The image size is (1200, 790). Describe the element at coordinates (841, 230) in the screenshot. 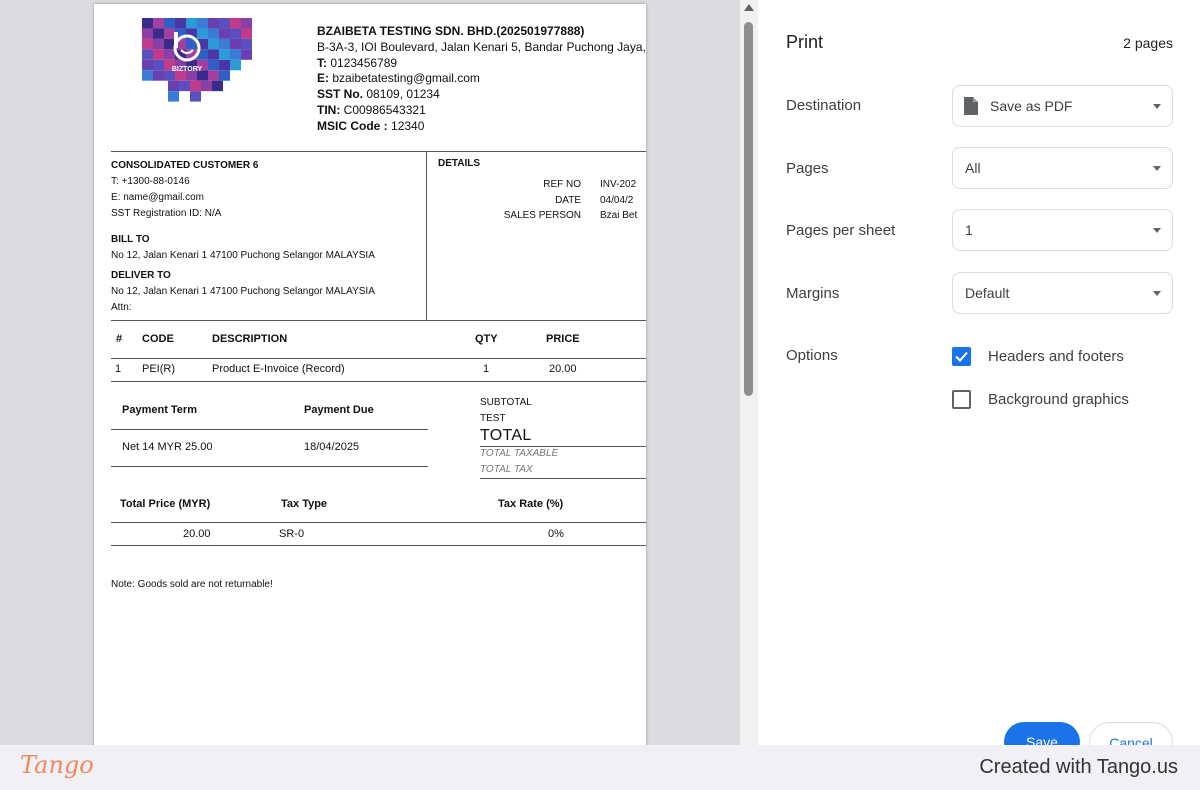

I see `pages-per-sheet-label: Pages per sheet` at that location.